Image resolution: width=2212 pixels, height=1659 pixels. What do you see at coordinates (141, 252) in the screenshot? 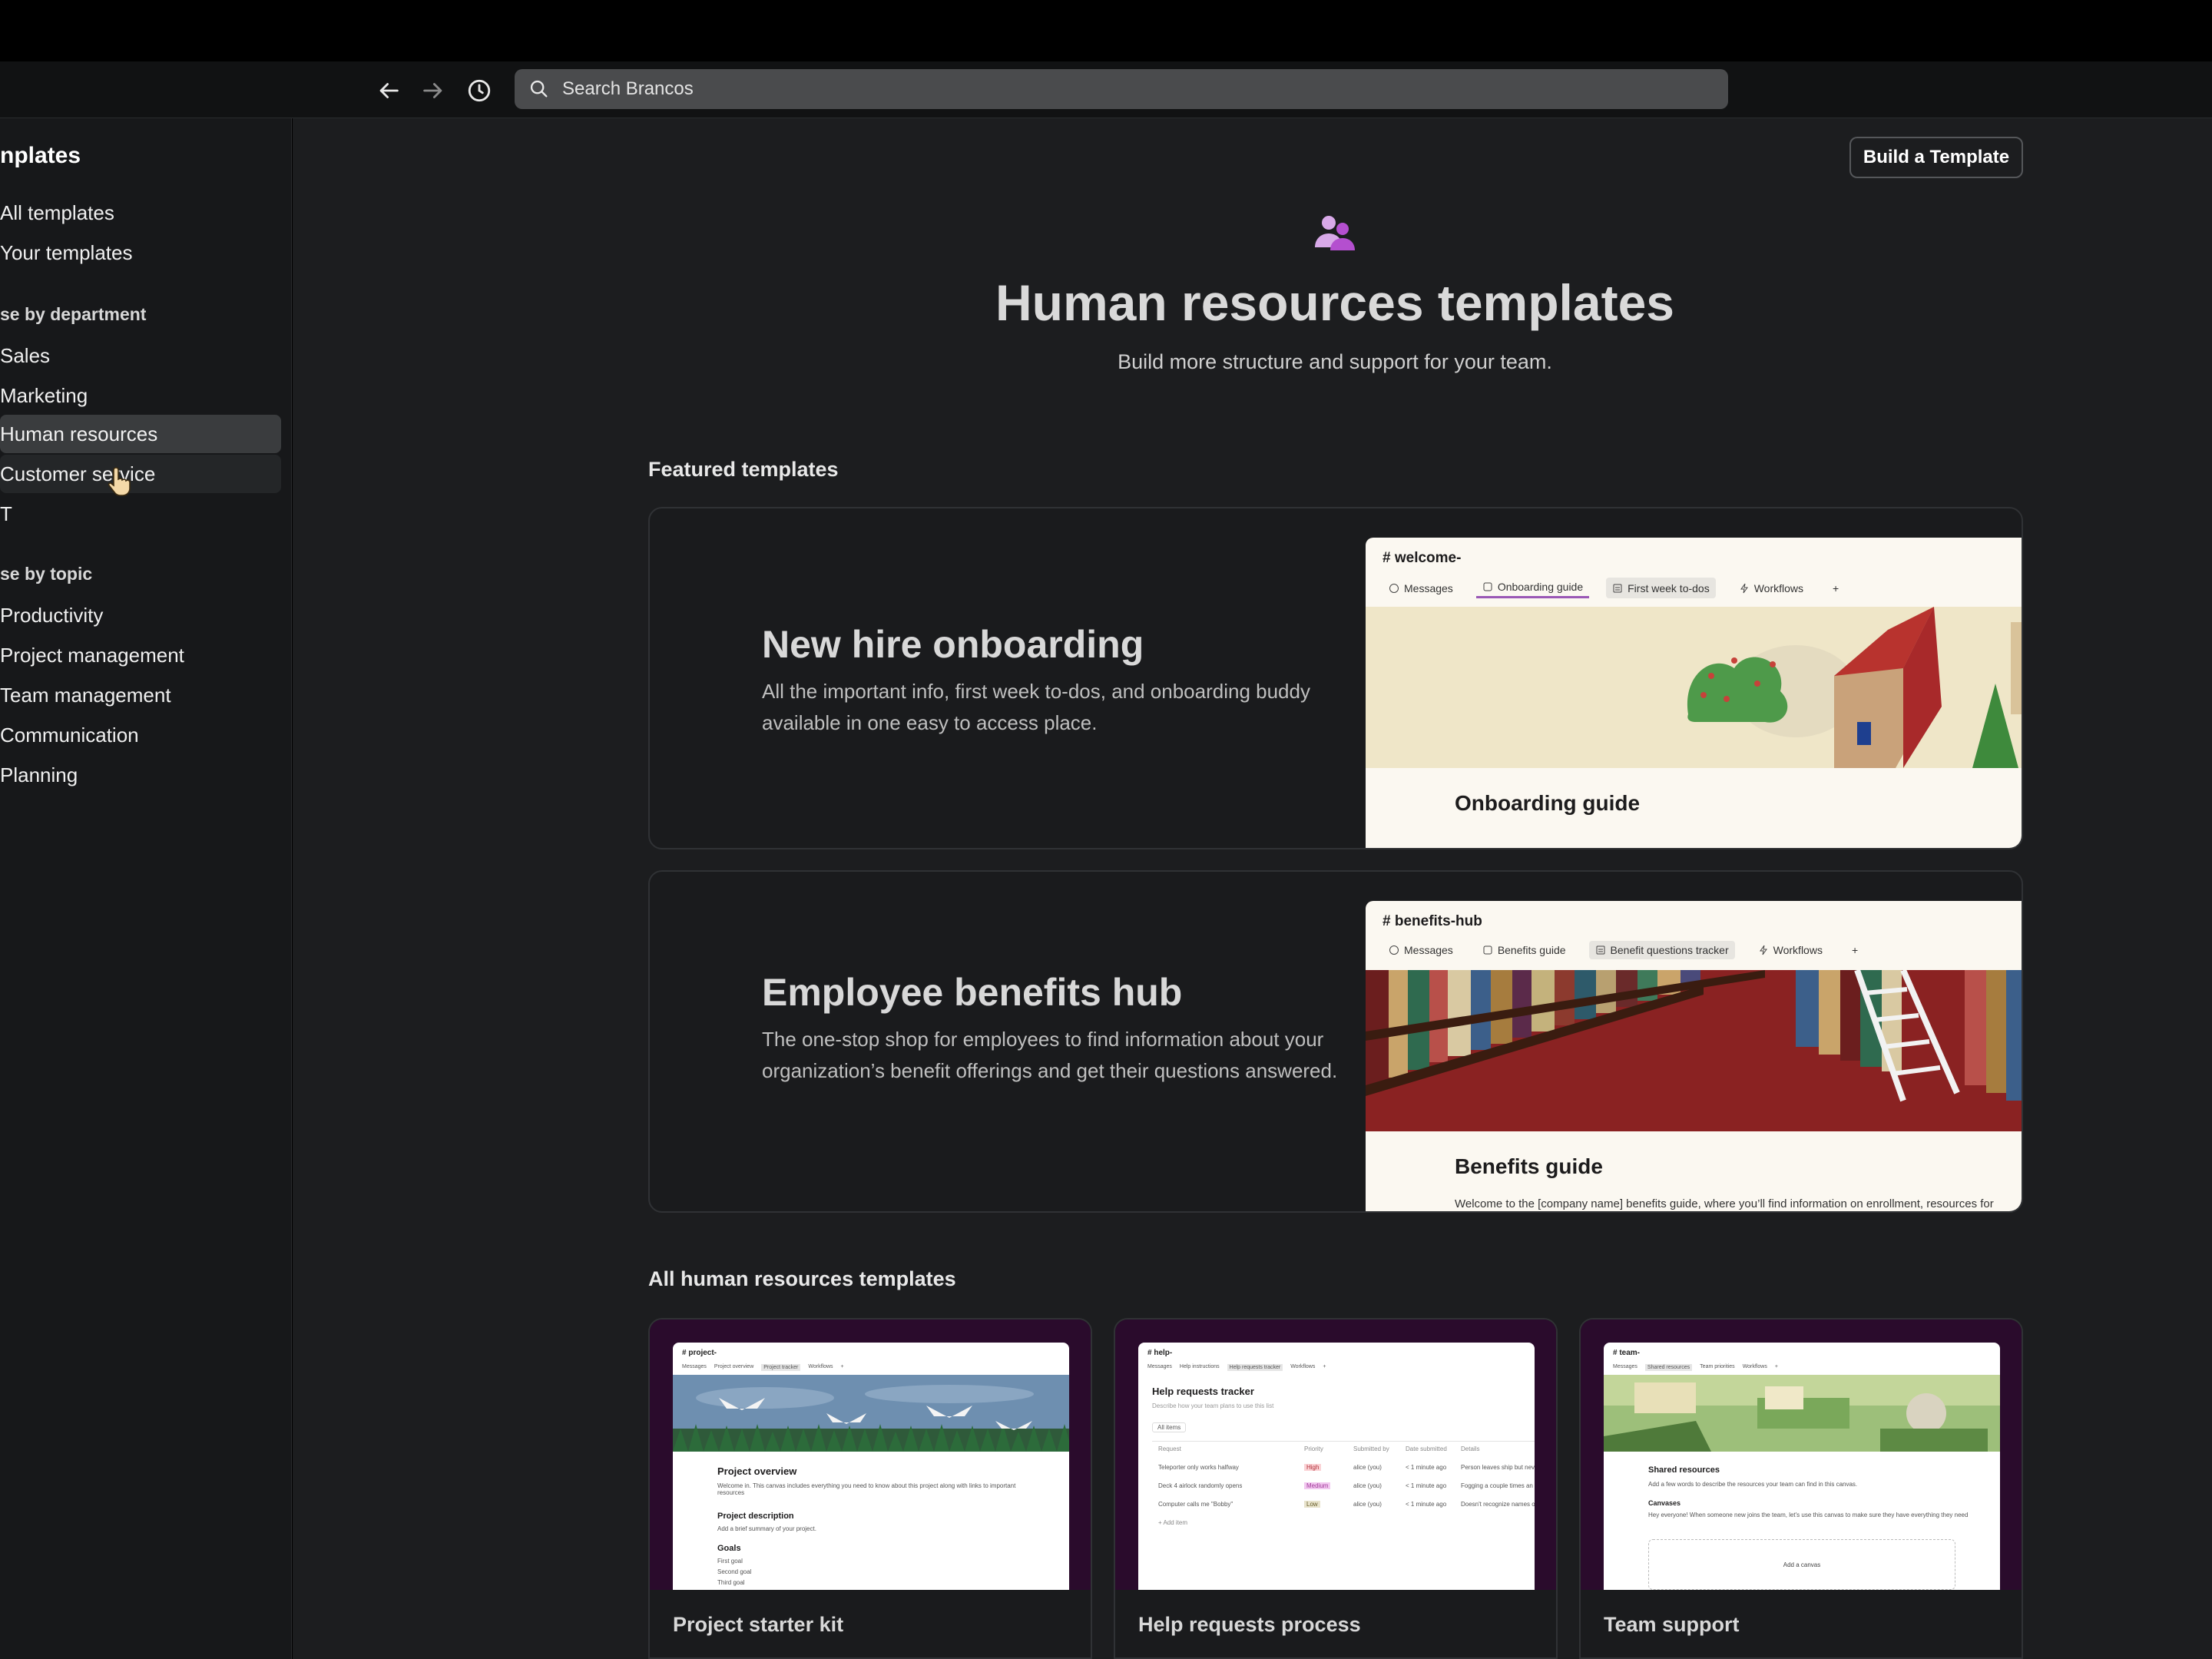
I see `sidebar-item-your-templates: Your templates` at bounding box center [141, 252].